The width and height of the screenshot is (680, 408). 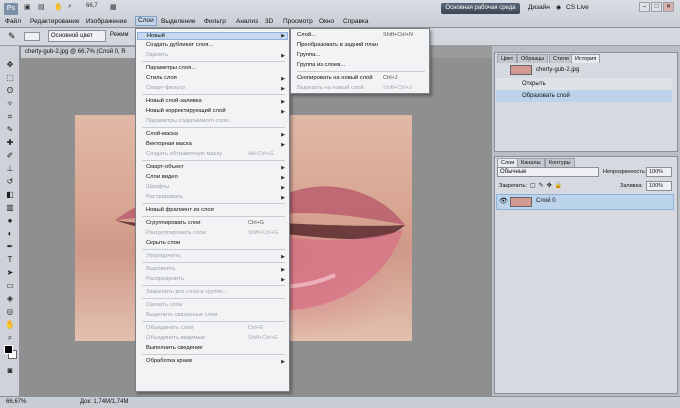 What do you see at coordinates (10, 194) in the screenshot?
I see `eraser-tool-icon: ◧` at bounding box center [10, 194].